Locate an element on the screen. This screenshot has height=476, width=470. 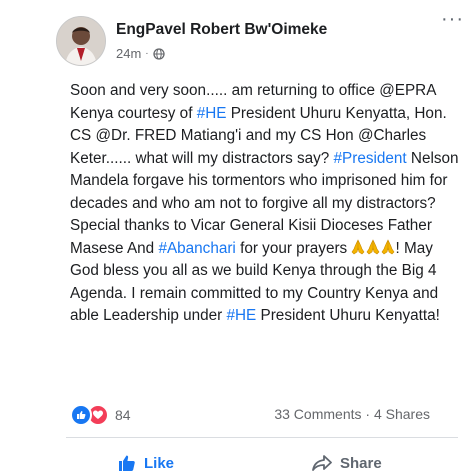
post-text-segment: for your prayers is located at coordinates (293, 248).